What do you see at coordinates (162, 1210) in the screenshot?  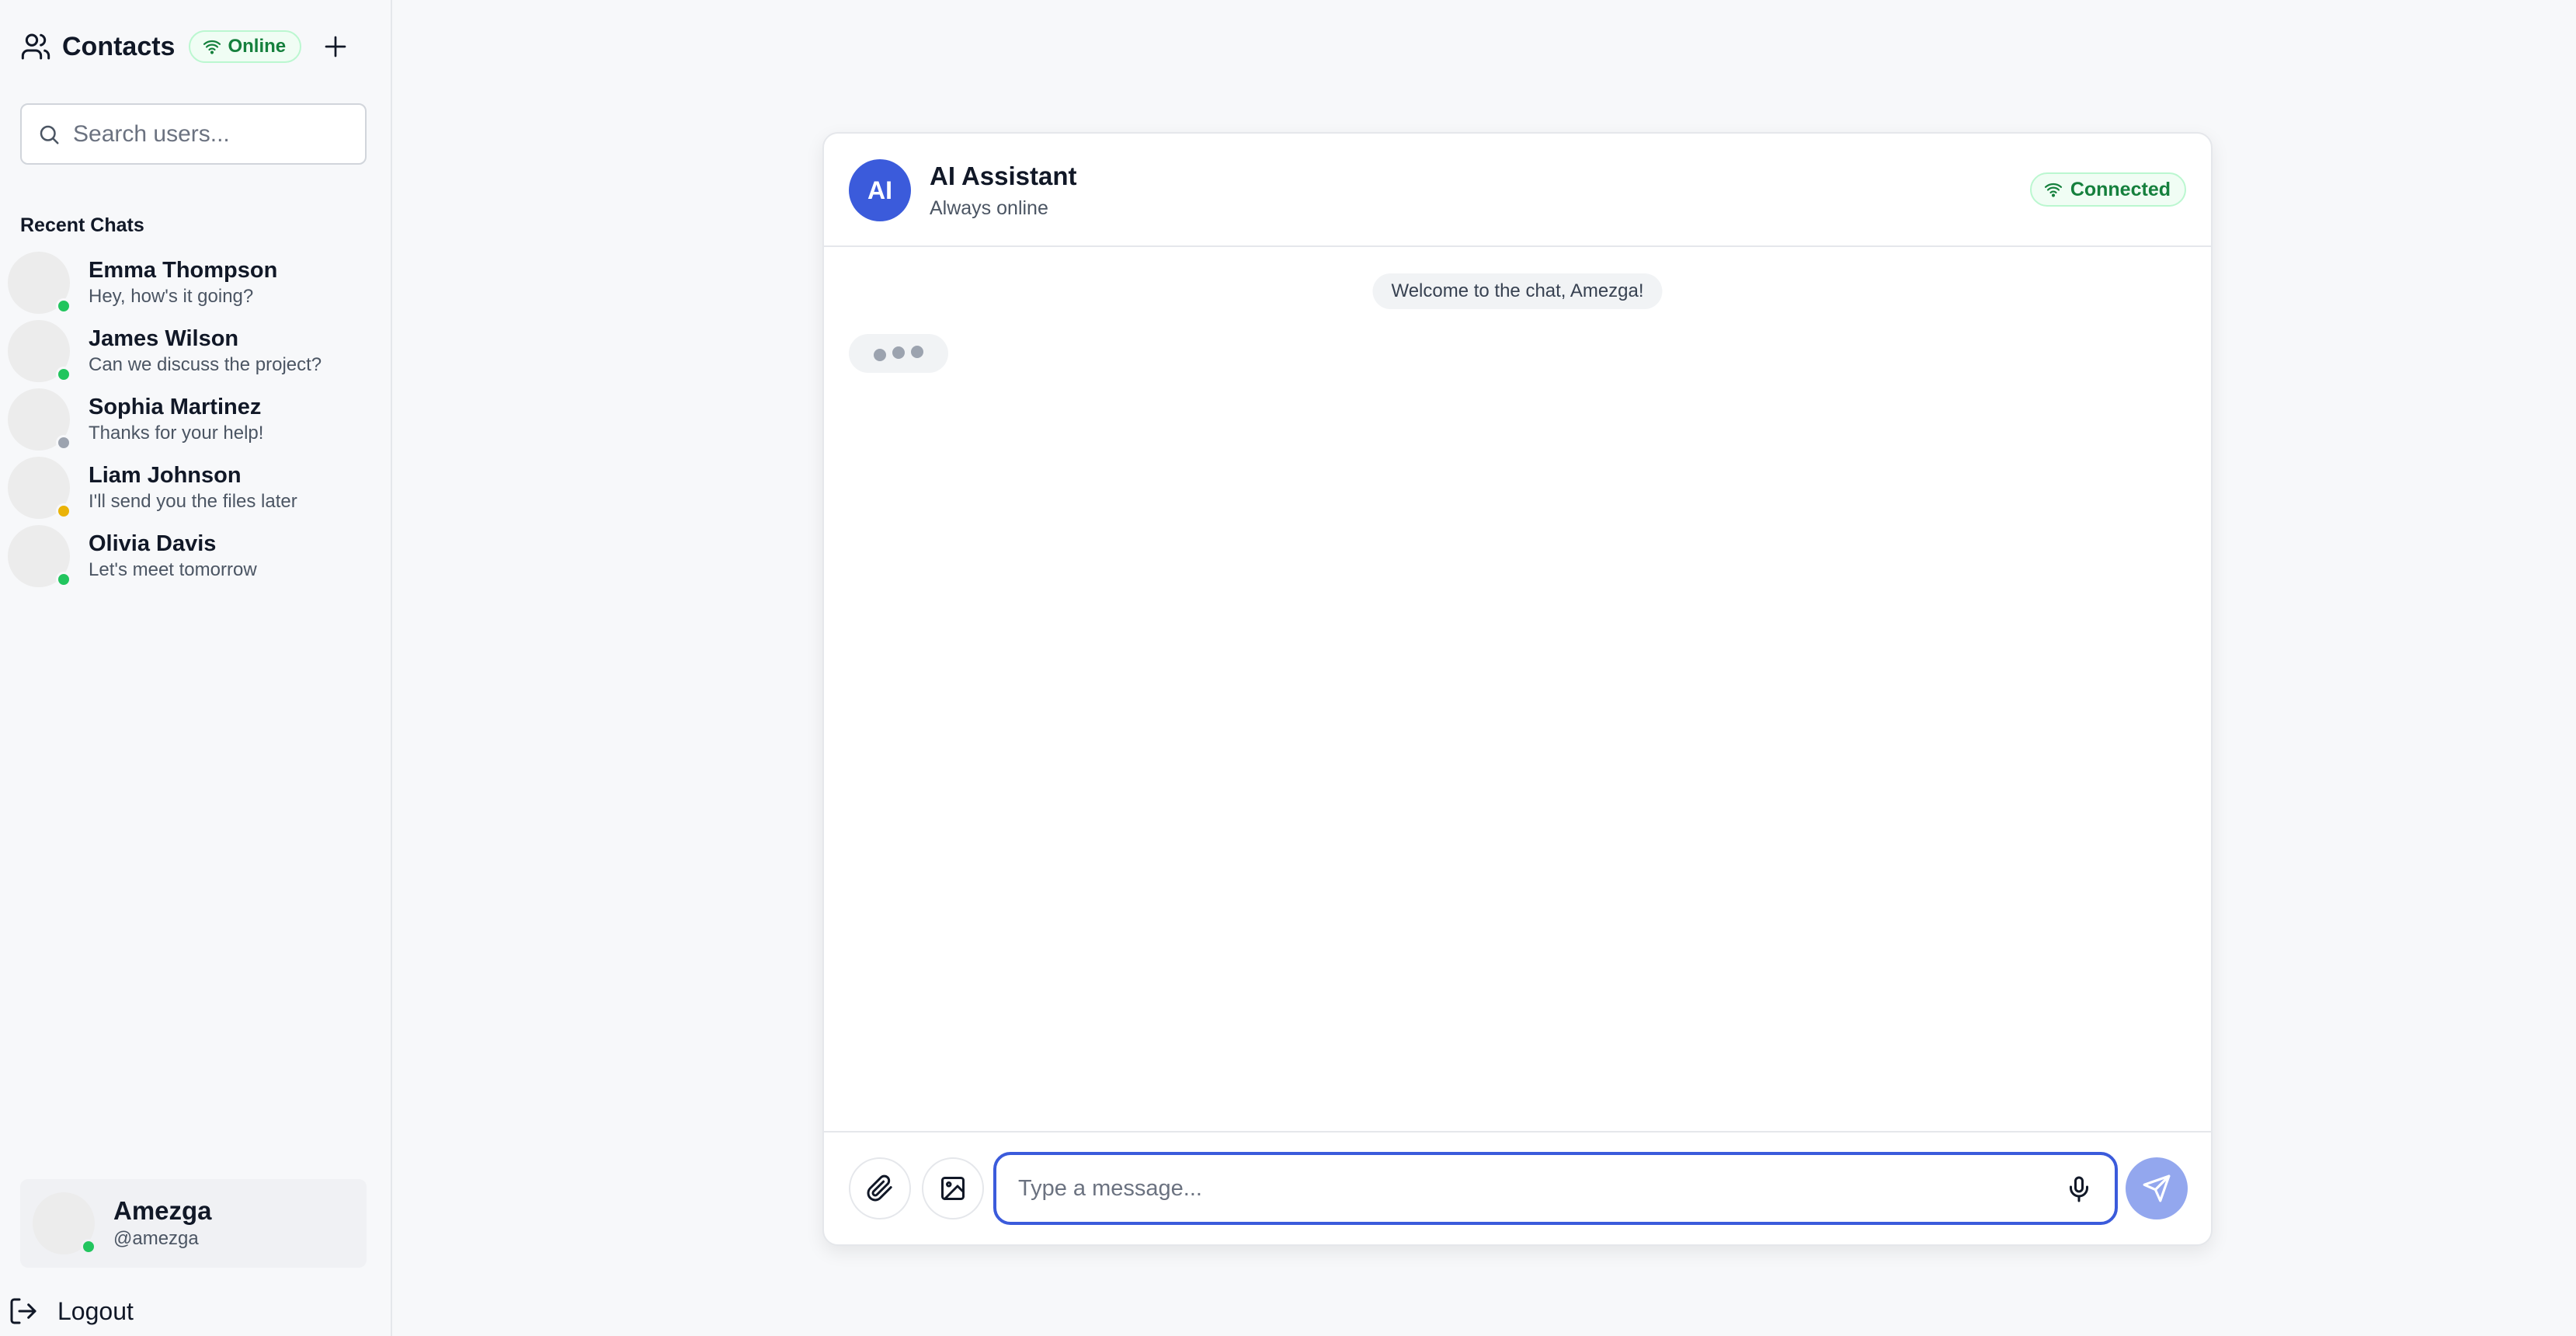 I see `current-user-name: Amezga` at bounding box center [162, 1210].